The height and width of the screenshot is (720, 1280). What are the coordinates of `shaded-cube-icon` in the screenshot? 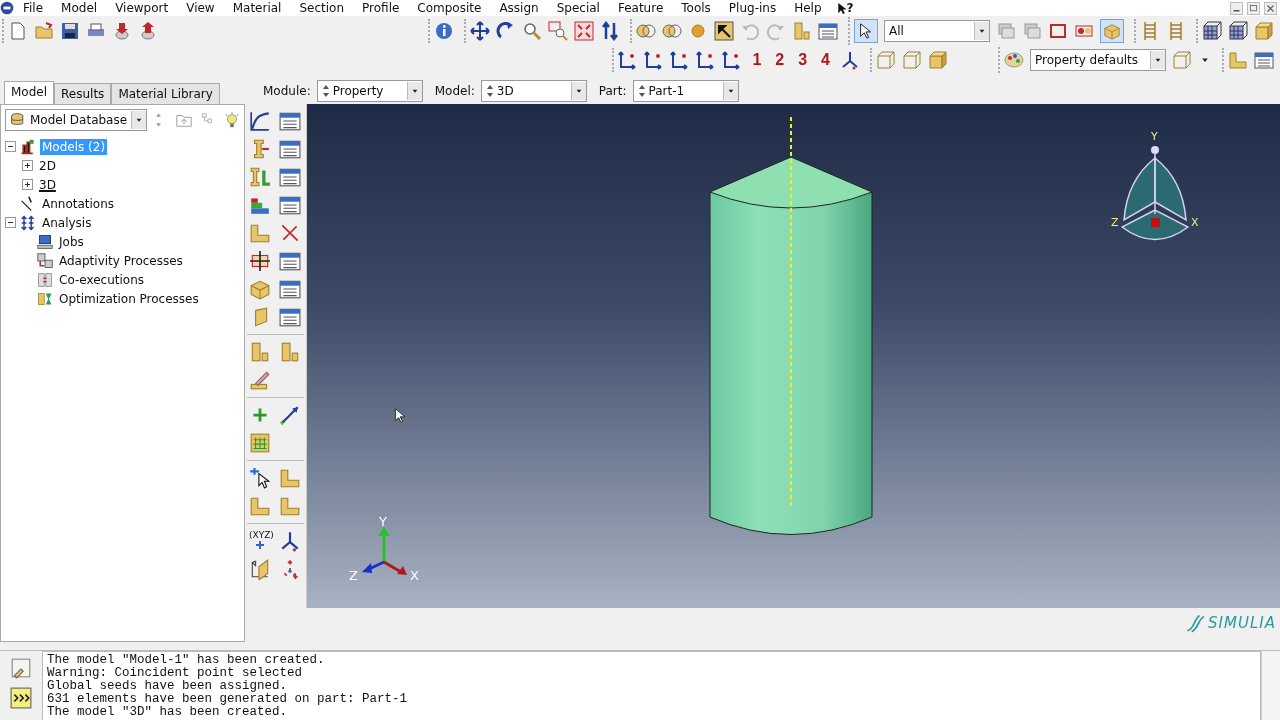 It's located at (938, 59).